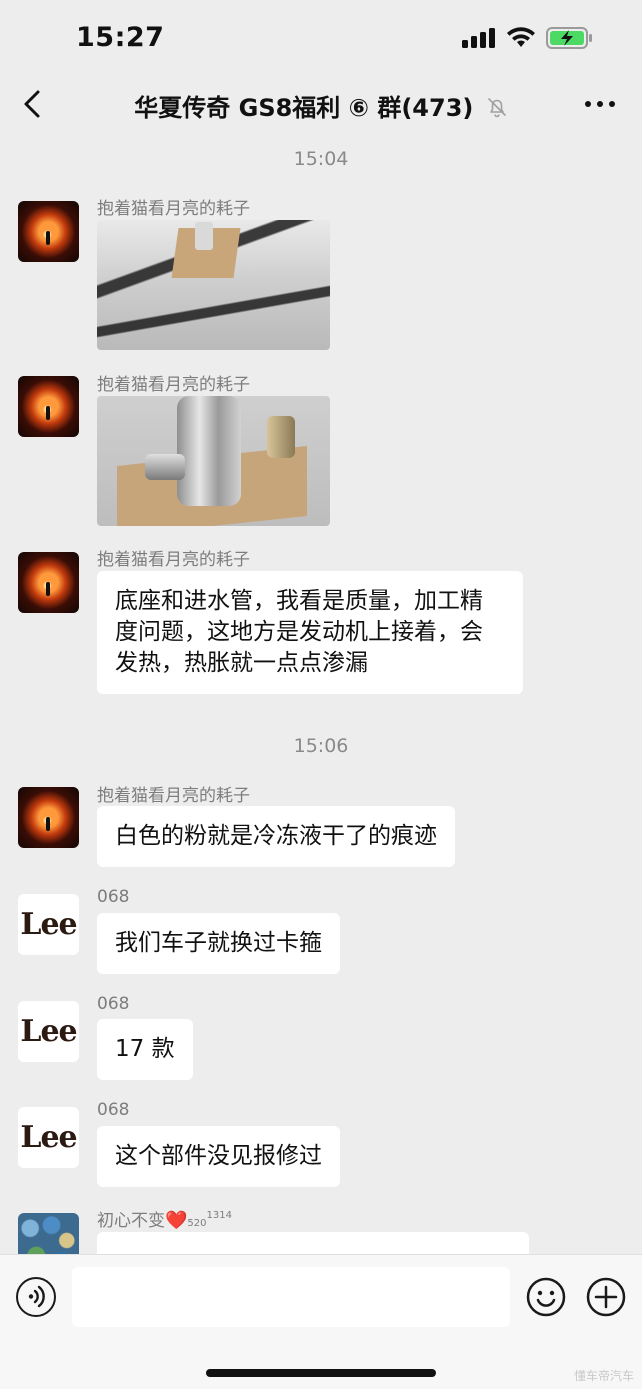 The image size is (642, 1389). What do you see at coordinates (304, 108) in the screenshot?
I see `chat-title-text: 华夏传奇 GS8福利 ⑥ 群(473)` at bounding box center [304, 108].